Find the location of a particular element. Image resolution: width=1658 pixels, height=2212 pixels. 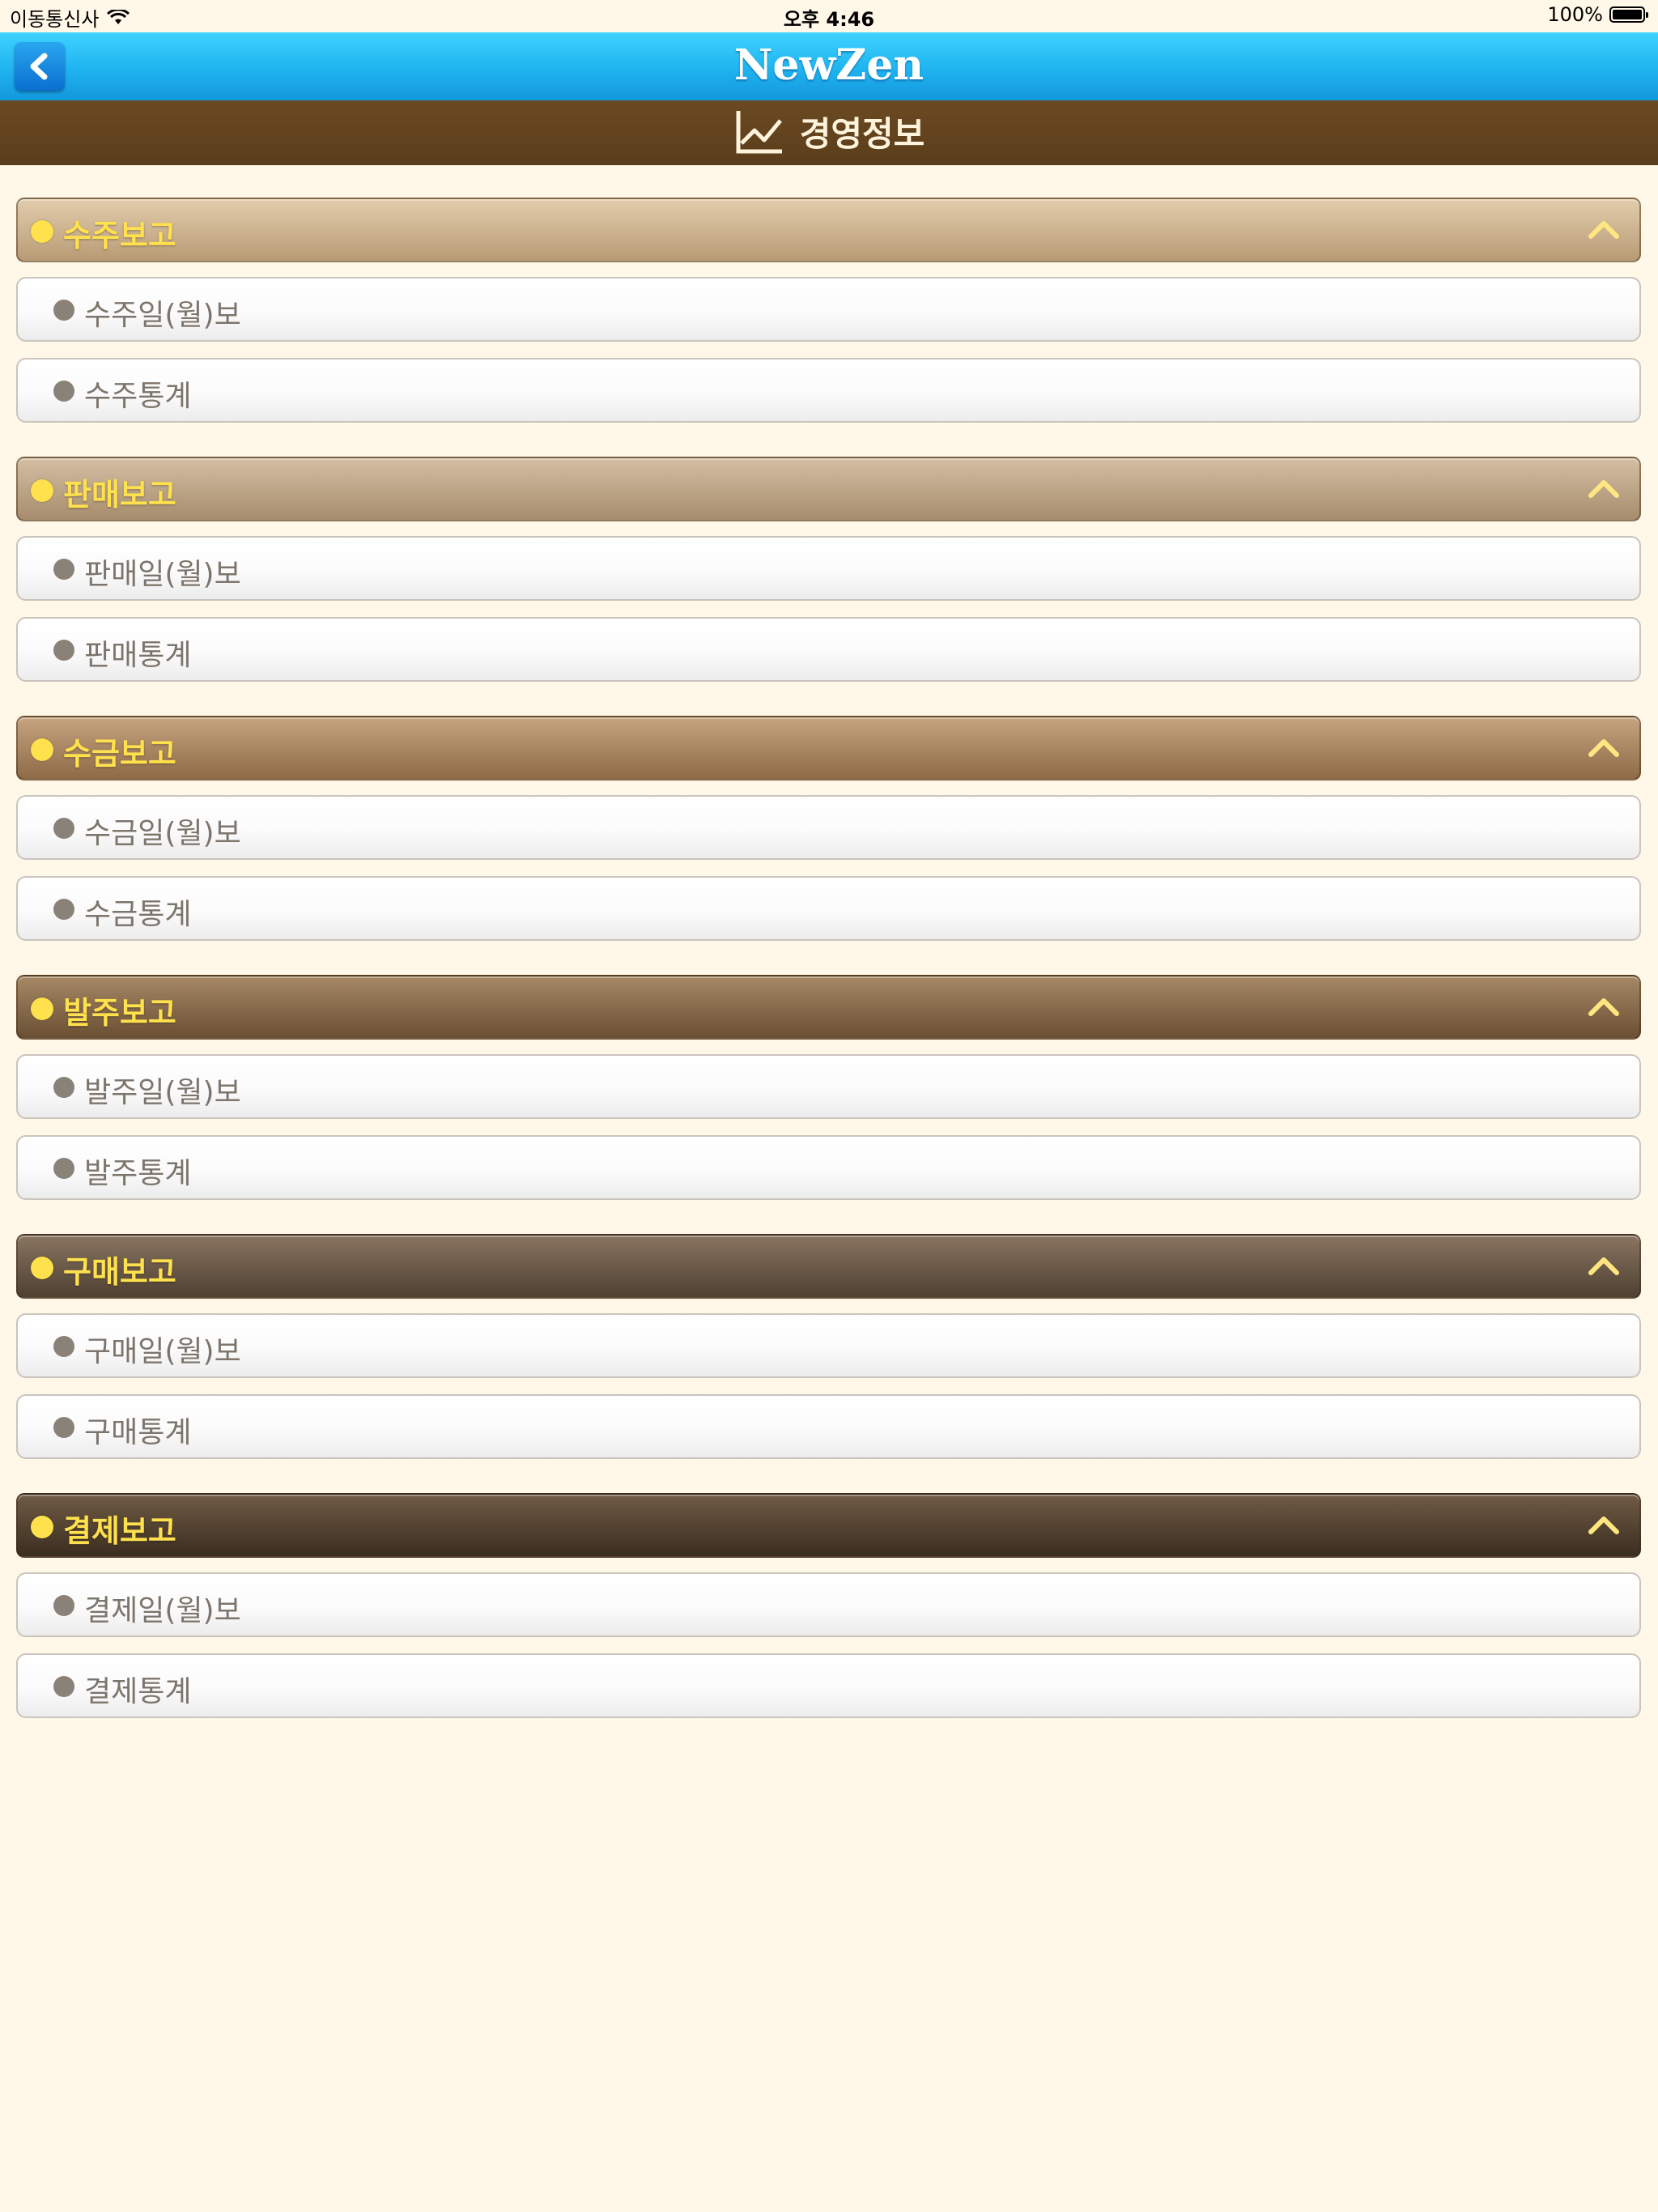

group-title: 결제보고 is located at coordinates (119, 1531).